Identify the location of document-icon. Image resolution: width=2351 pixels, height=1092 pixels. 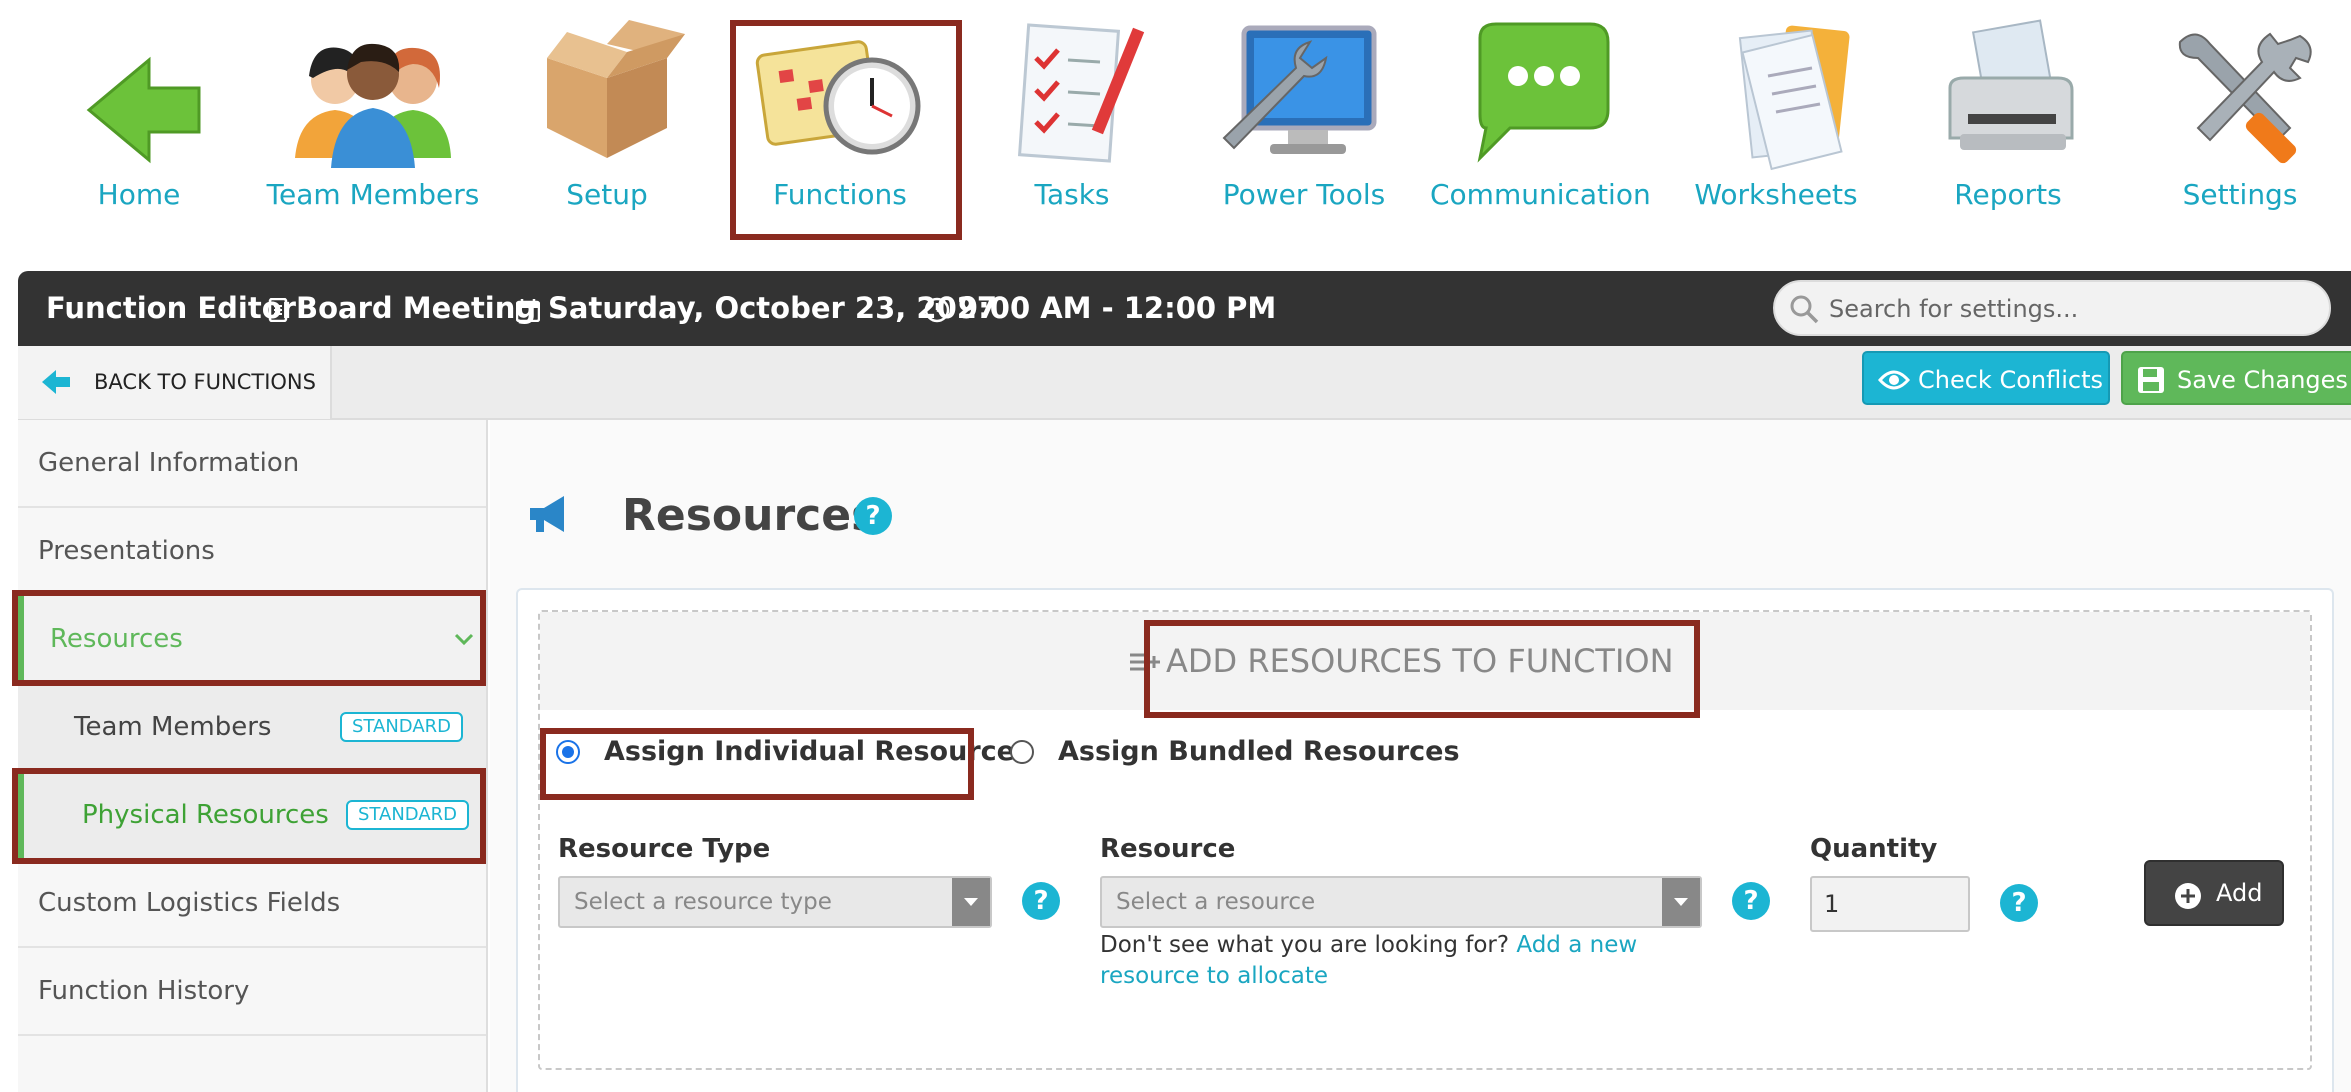
(278, 310).